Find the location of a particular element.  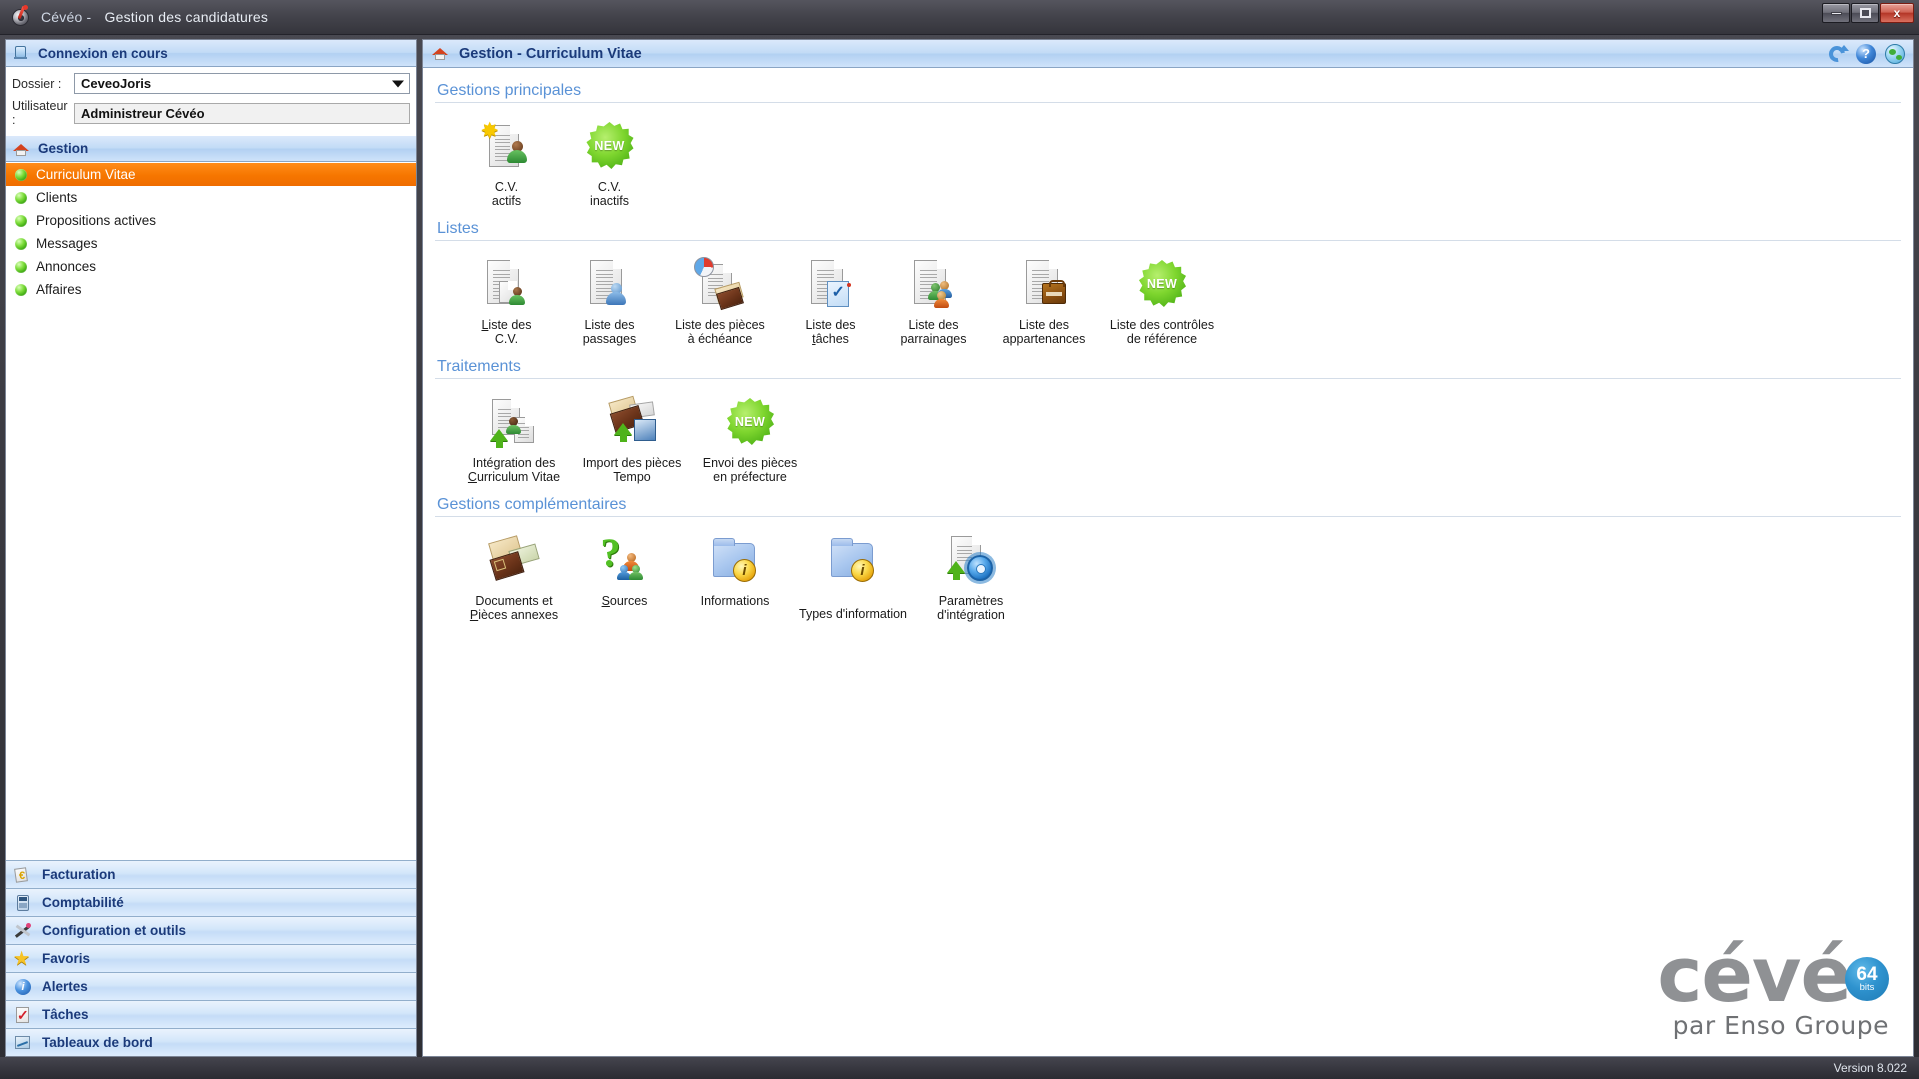

tile-label: Liste des pièces à échéance is located at coordinates (720, 332).